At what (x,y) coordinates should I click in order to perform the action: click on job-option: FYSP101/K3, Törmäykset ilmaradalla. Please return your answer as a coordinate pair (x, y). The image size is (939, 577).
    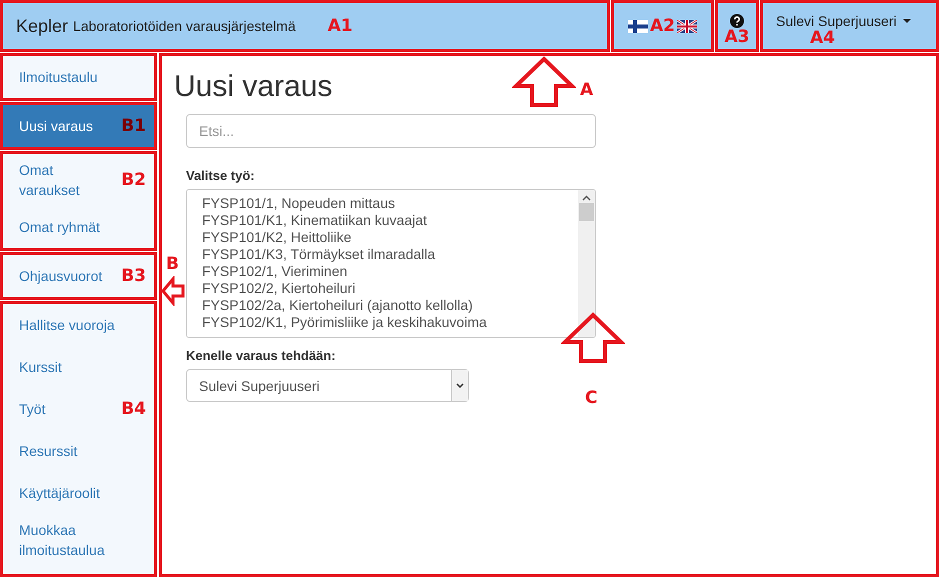
    Looking at the image, I should click on (382, 254).